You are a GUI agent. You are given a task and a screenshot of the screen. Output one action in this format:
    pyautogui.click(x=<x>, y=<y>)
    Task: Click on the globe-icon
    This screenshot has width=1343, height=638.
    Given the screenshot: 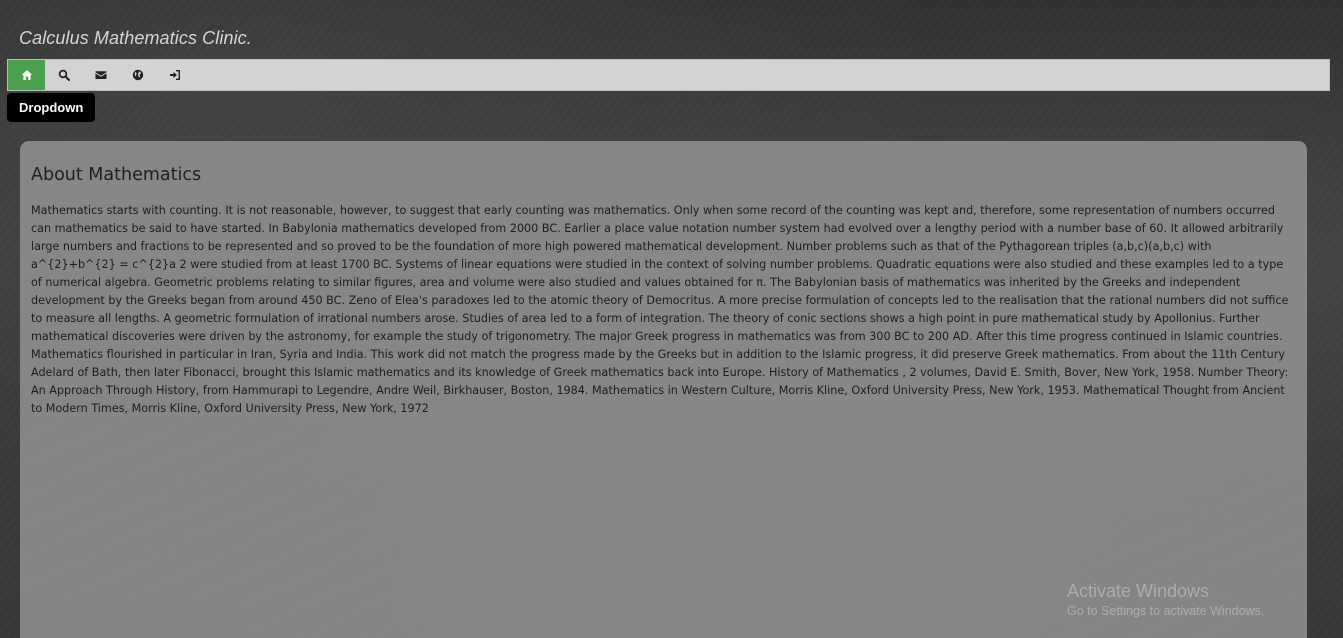 What is the action you would take?
    pyautogui.click(x=138, y=75)
    